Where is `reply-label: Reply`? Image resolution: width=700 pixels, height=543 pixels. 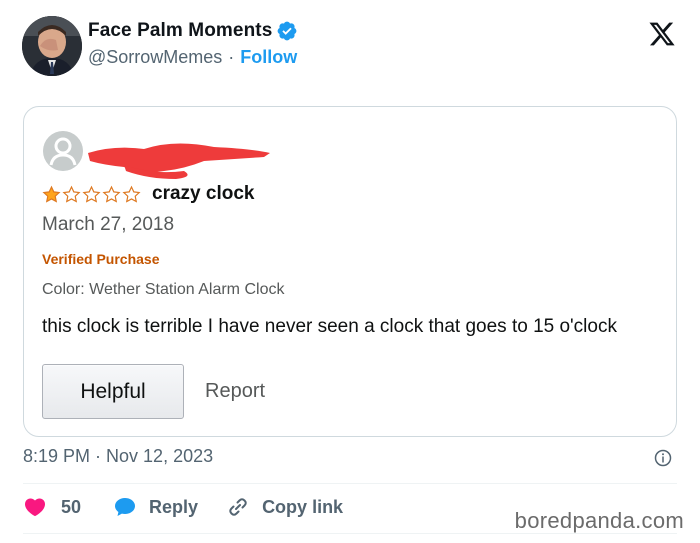
reply-label: Reply is located at coordinates (174, 506).